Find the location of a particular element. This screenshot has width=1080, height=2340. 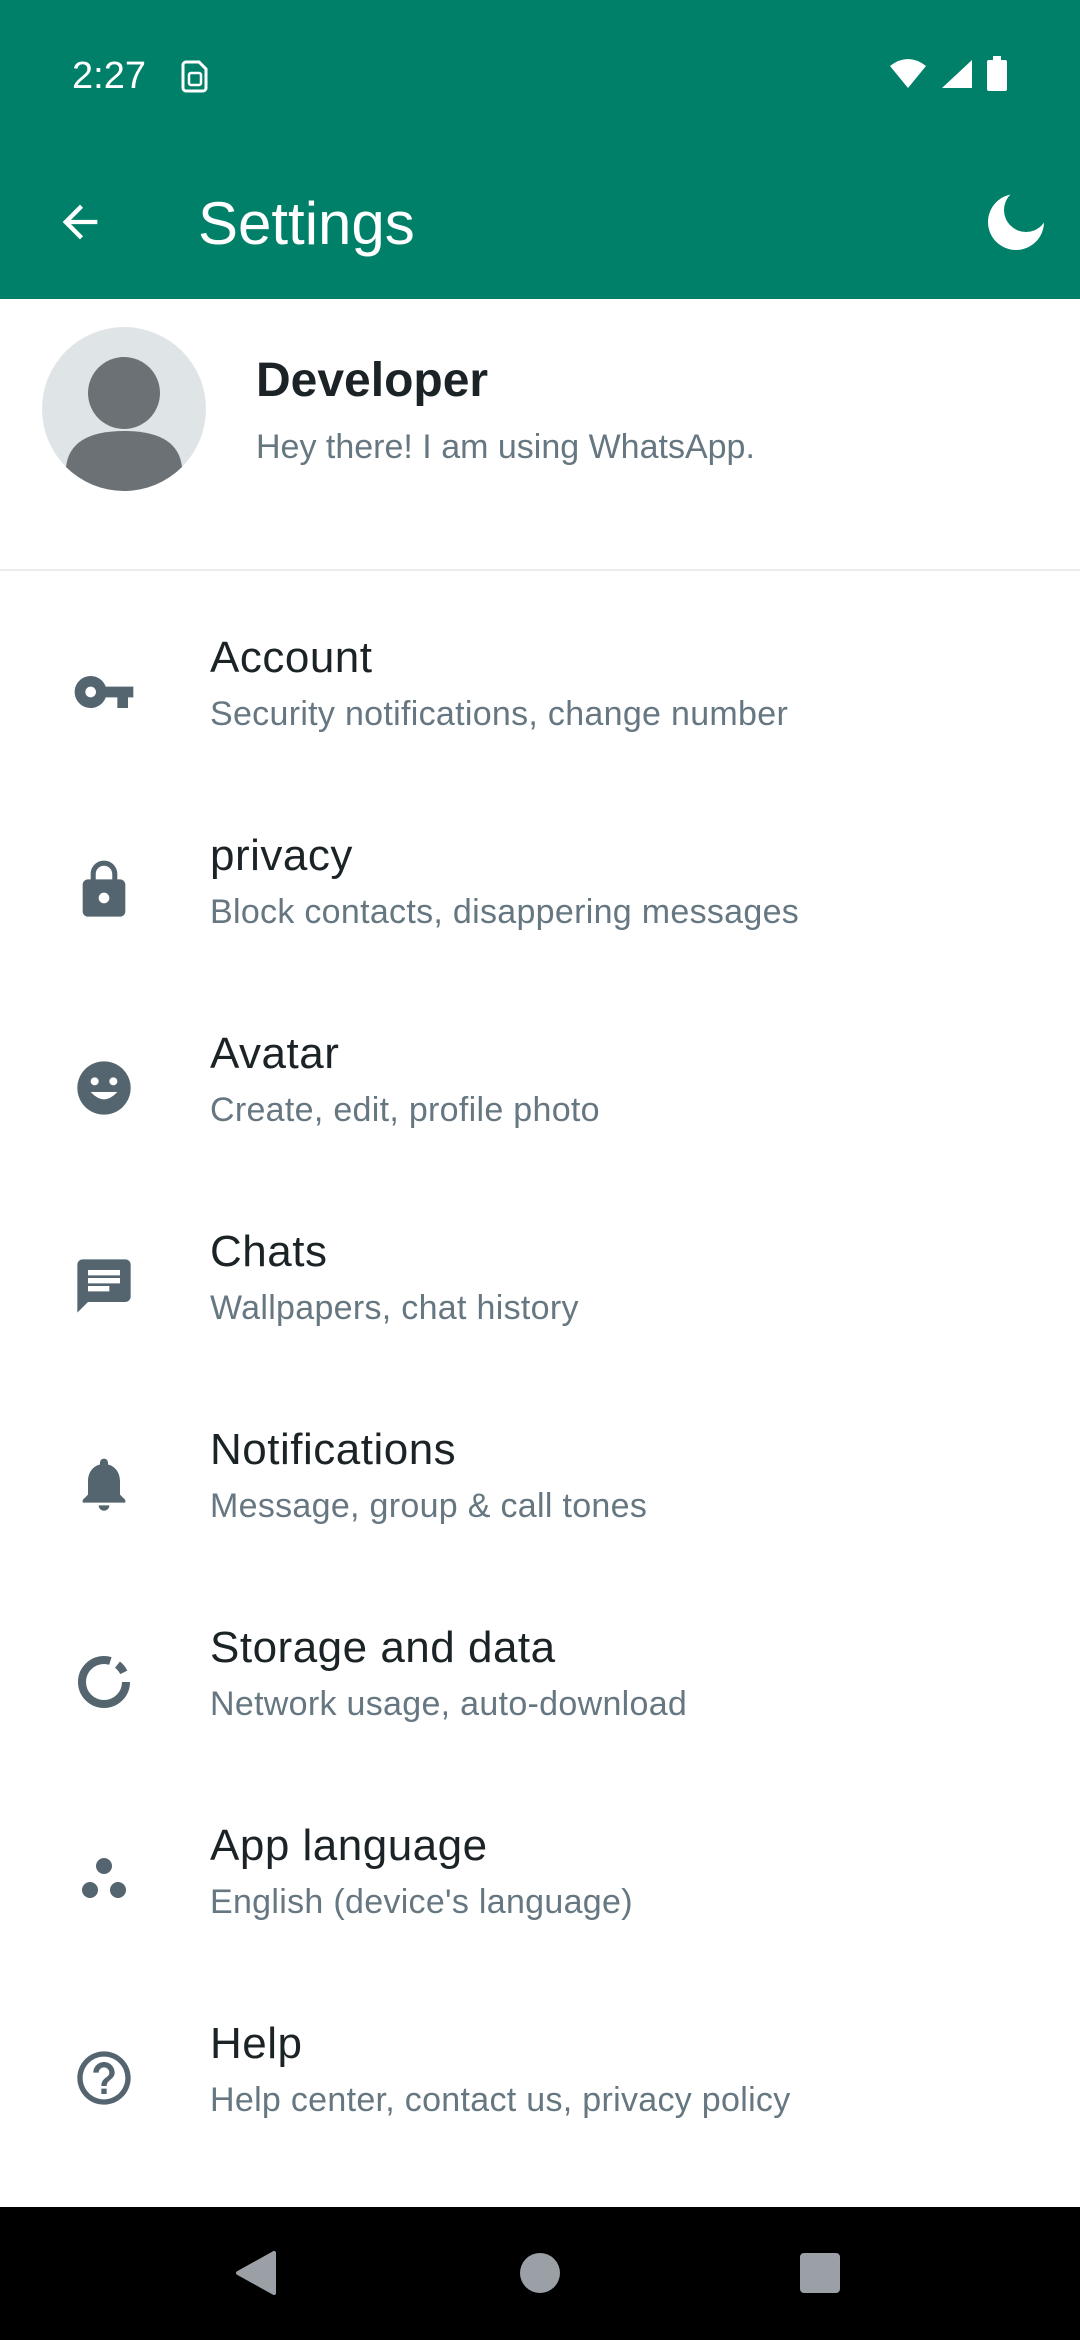

avatar is located at coordinates (124, 409).